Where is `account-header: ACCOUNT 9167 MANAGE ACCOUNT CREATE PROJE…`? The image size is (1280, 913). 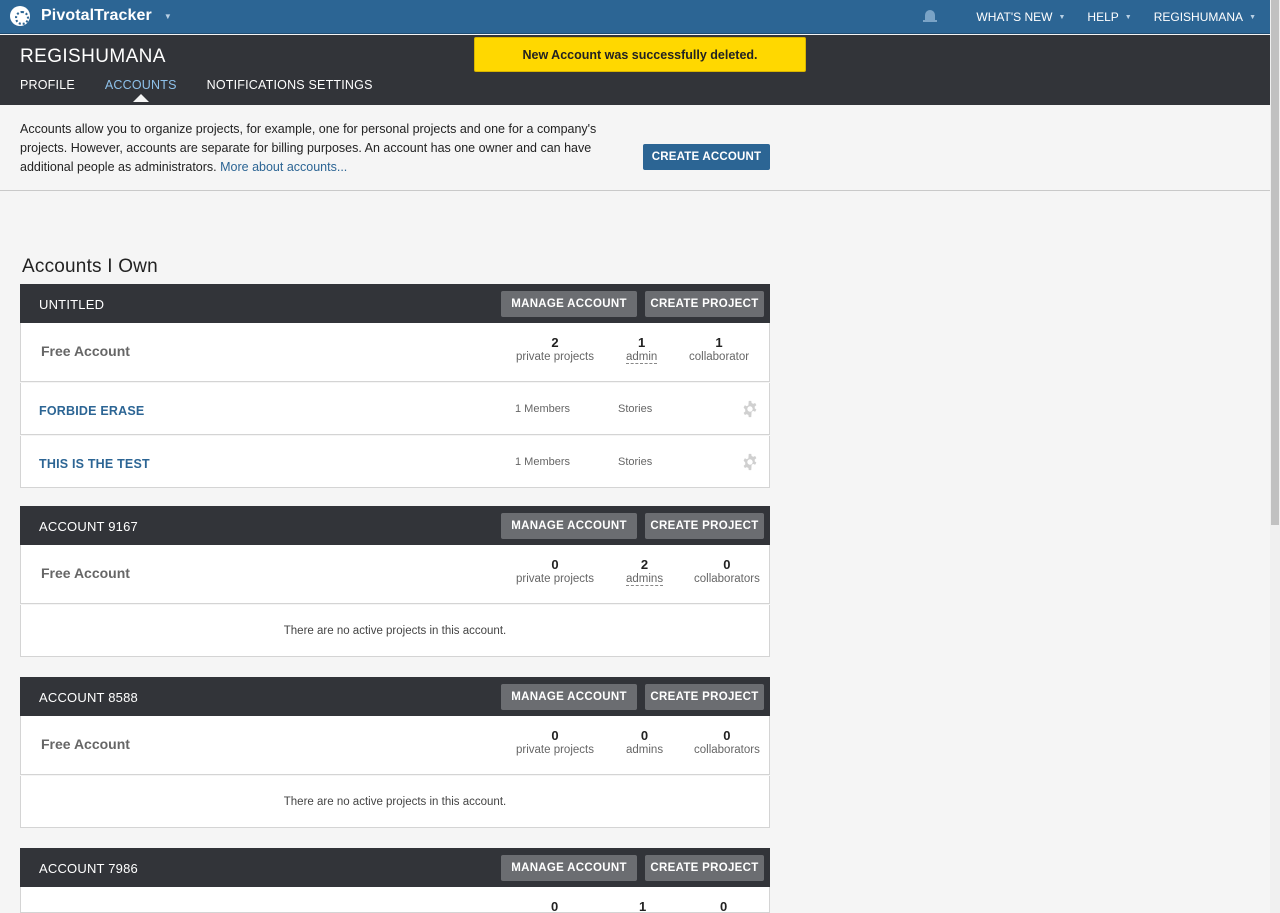
account-header: ACCOUNT 9167 MANAGE ACCOUNT CREATE PROJE… is located at coordinates (395, 525).